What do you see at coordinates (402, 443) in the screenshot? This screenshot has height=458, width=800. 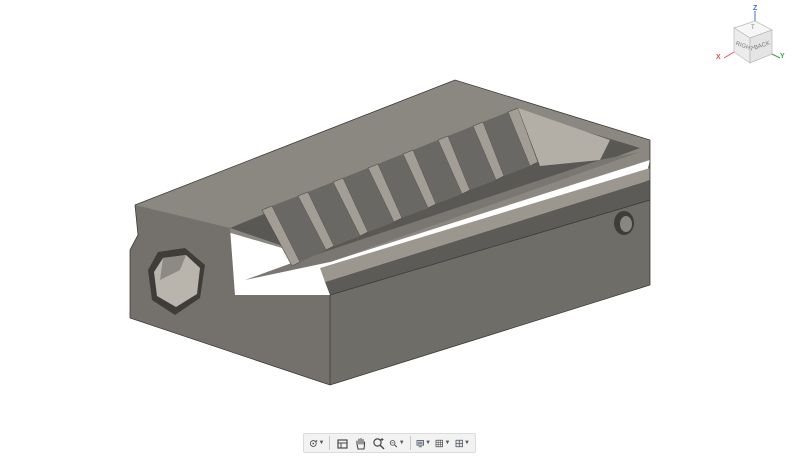 I see `fit-dropdown-caret: ▼` at bounding box center [402, 443].